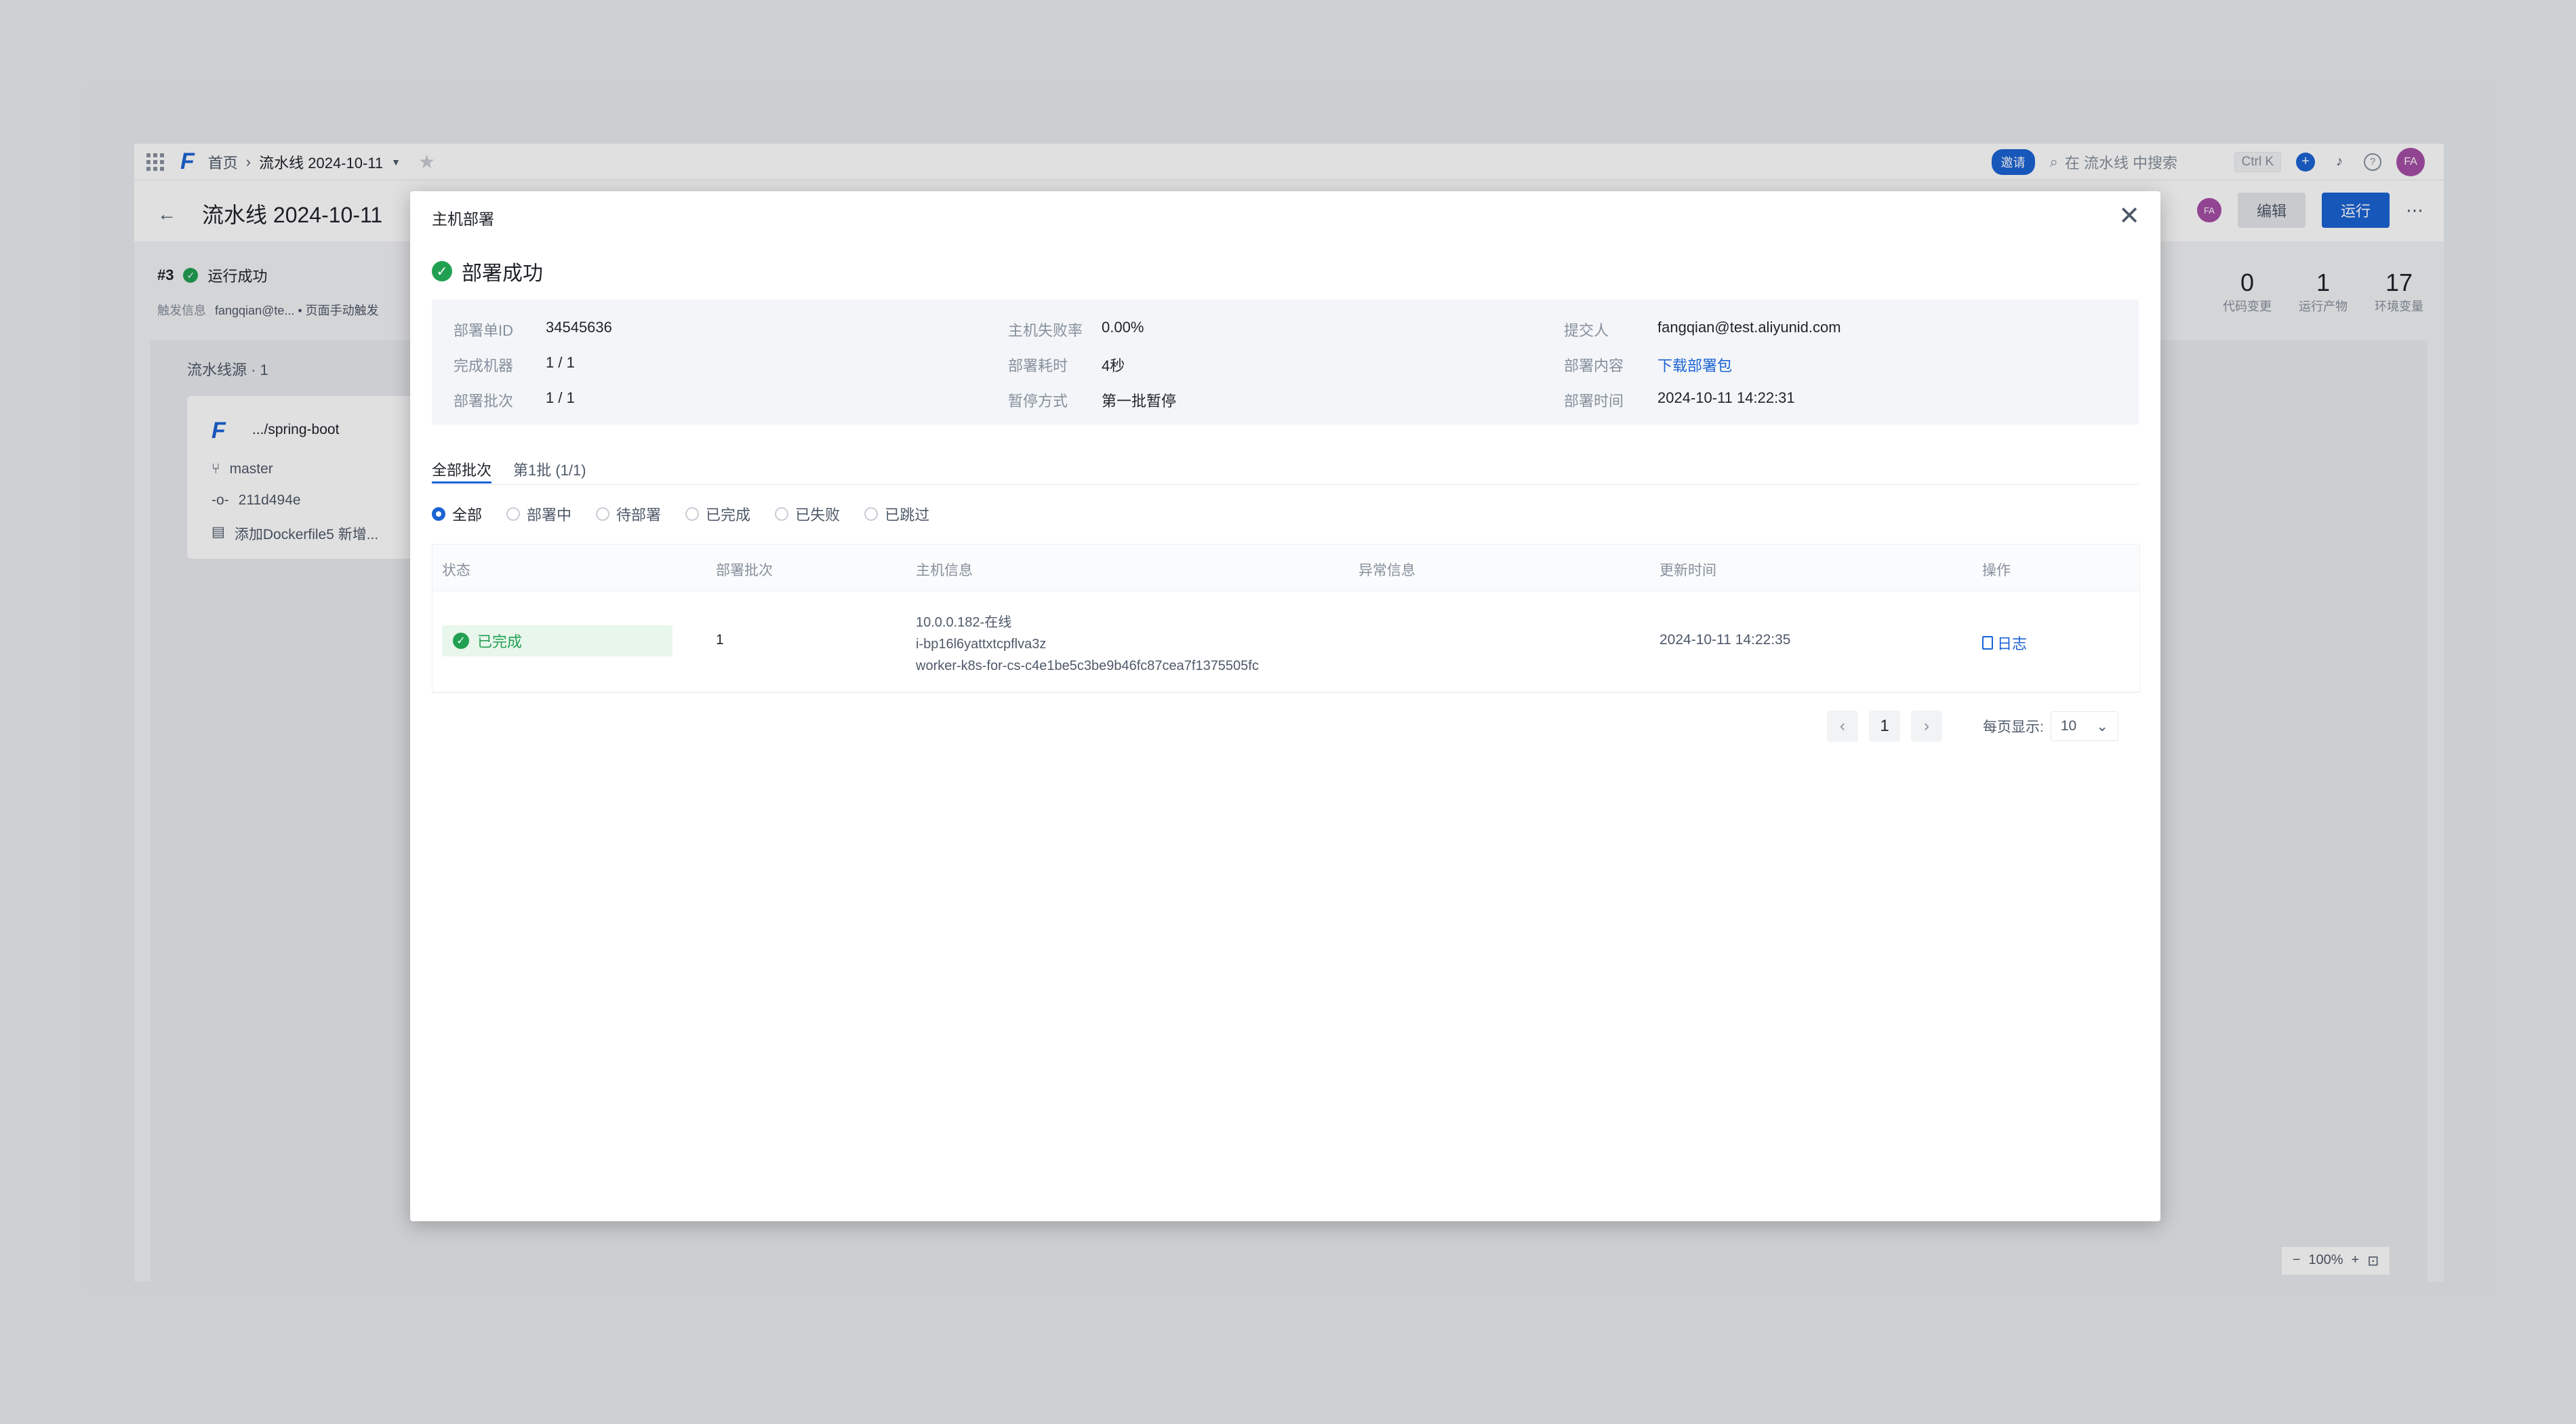 This screenshot has height=1424, width=2576. I want to click on filter-skipped: 已跳过, so click(896, 514).